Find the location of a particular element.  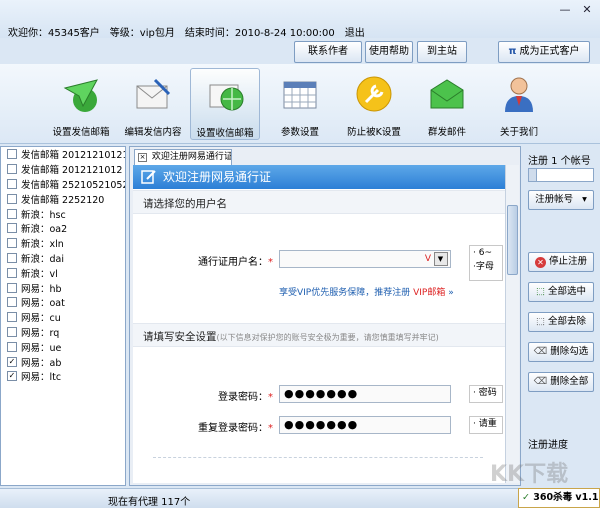

confirm-tip-box: · 请重 is located at coordinates (486, 425).